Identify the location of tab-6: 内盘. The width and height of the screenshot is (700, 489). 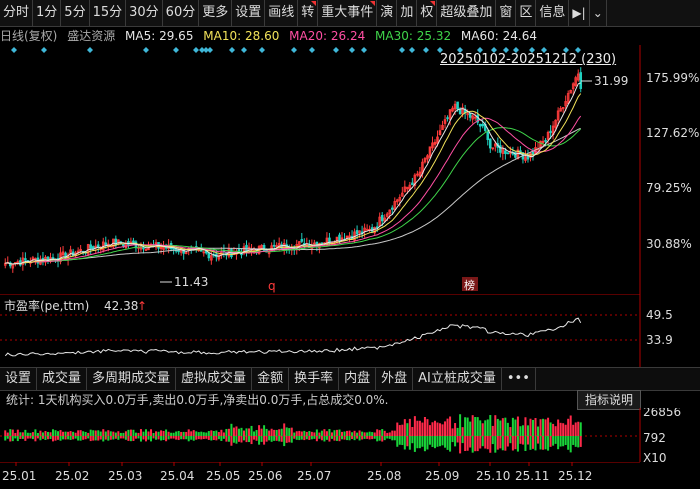
(358, 379).